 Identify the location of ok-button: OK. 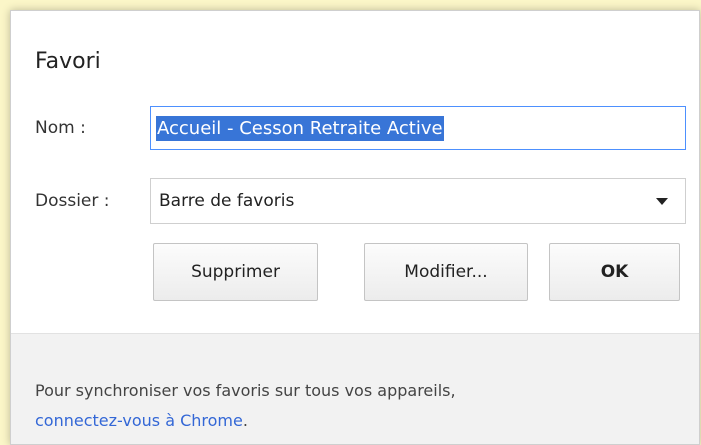
(614, 272).